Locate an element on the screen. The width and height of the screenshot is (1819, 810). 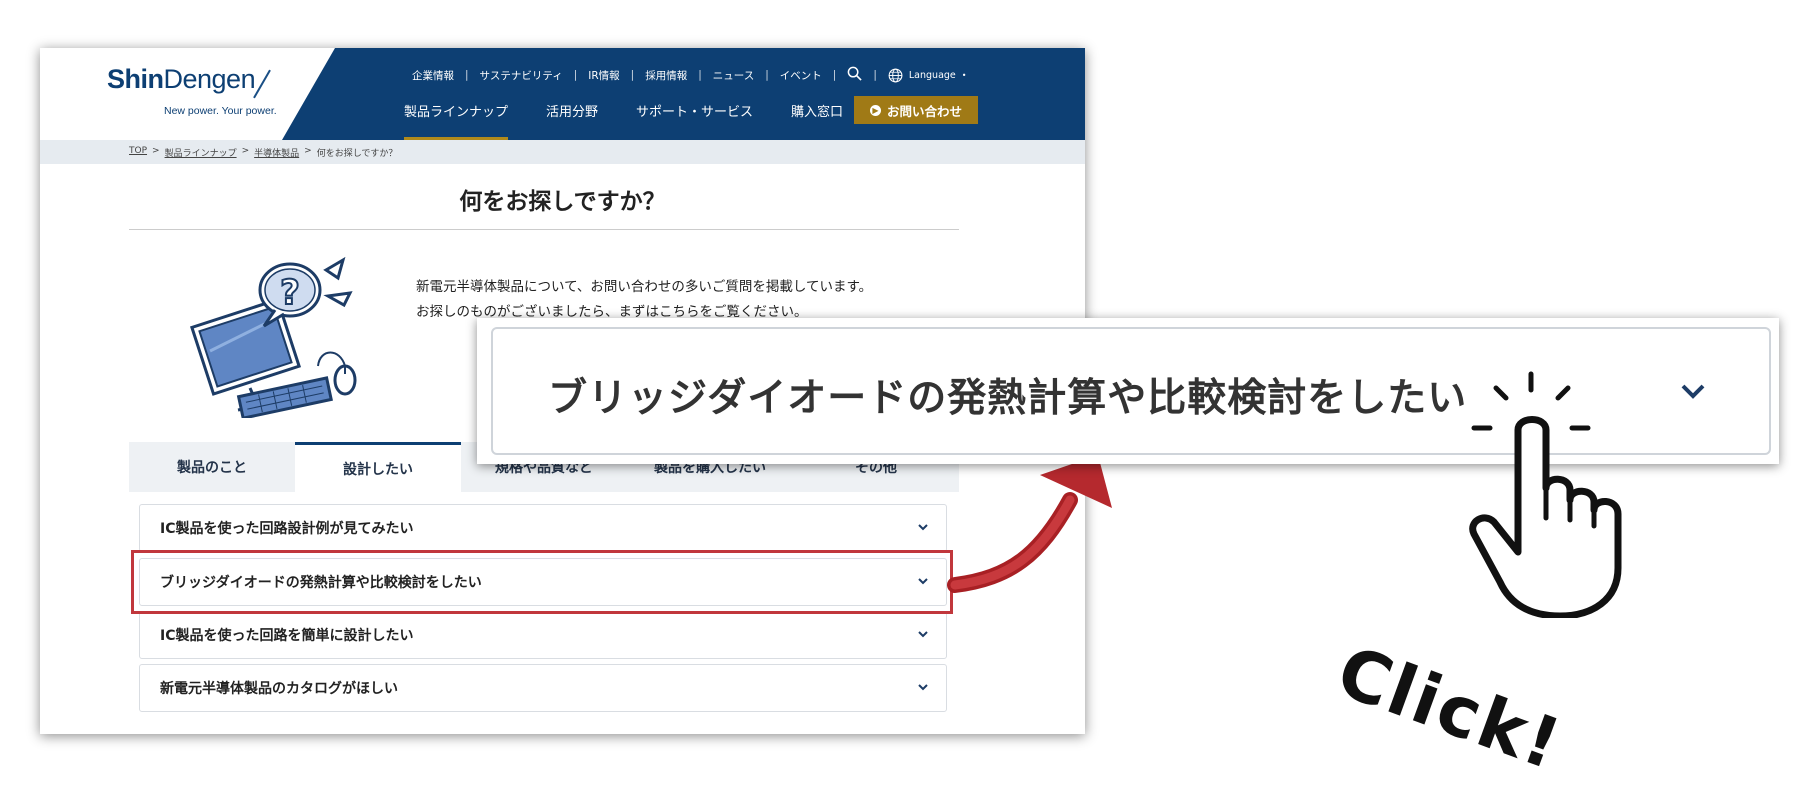
pointing-hand-icon is located at coordinates (1555, 495).